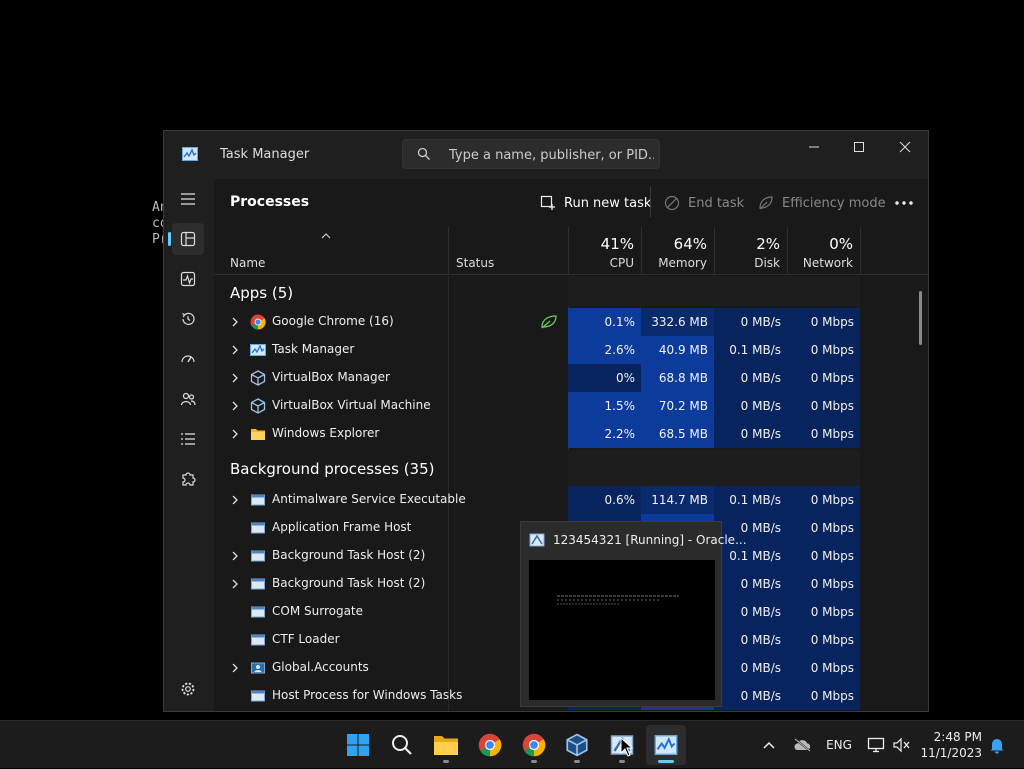 The image size is (1024, 769). I want to click on cloud-offline-icon, so click(802, 745).